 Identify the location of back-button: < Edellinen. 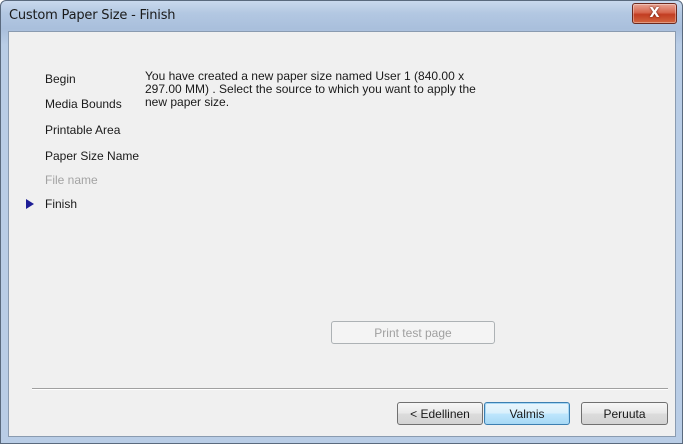
(440, 413).